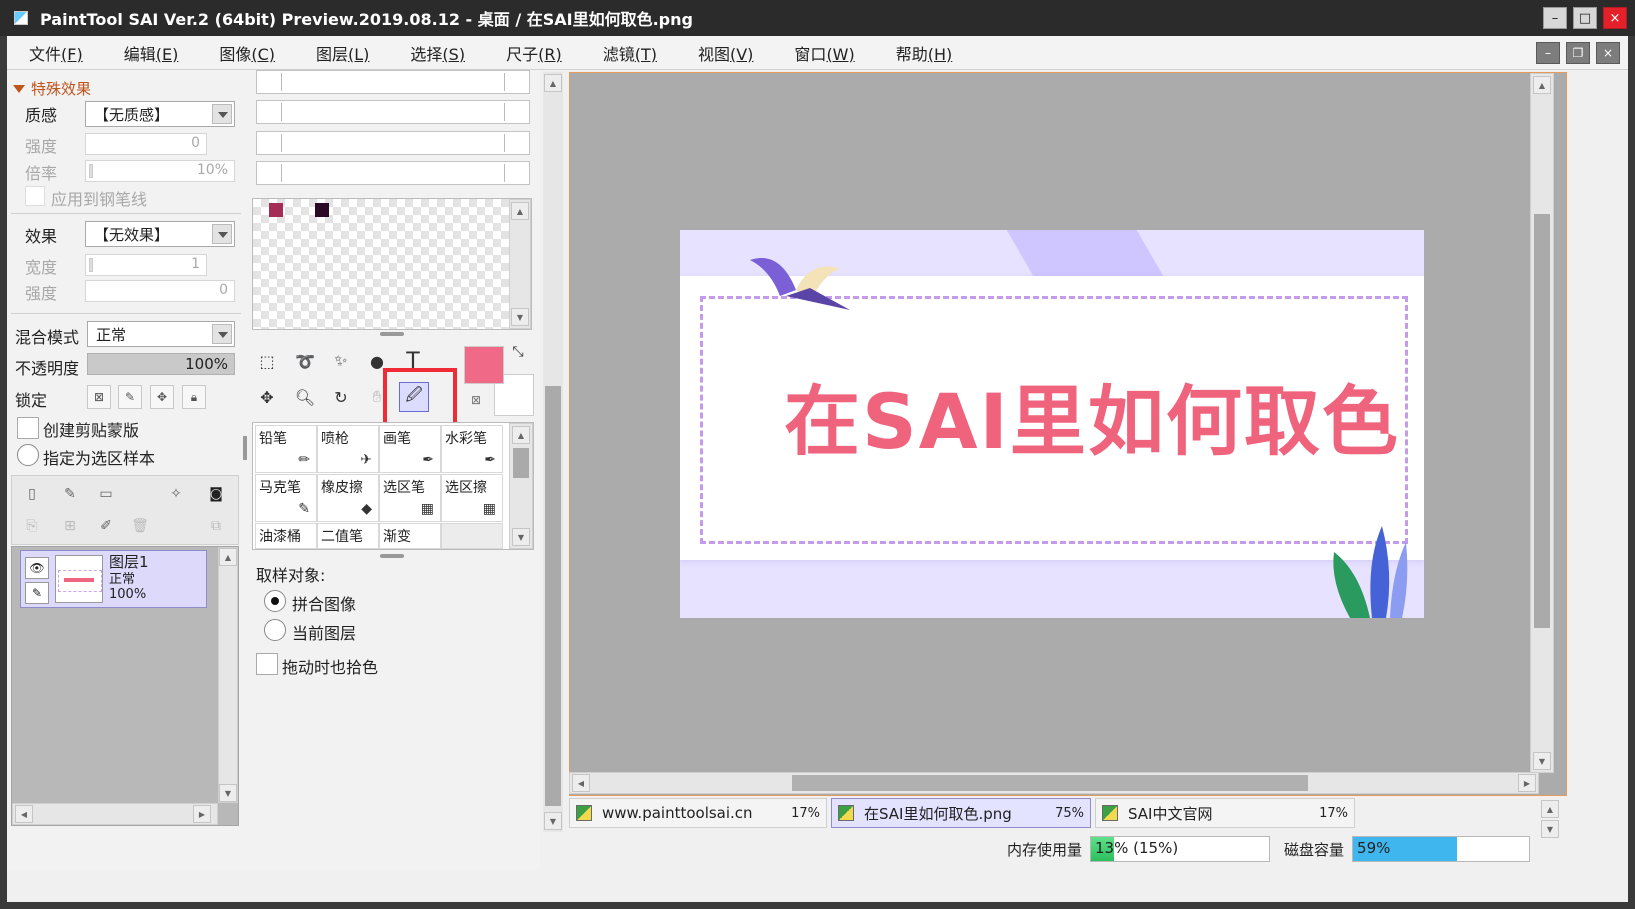  I want to click on menu-filter: 滤镜(T), so click(628, 53).